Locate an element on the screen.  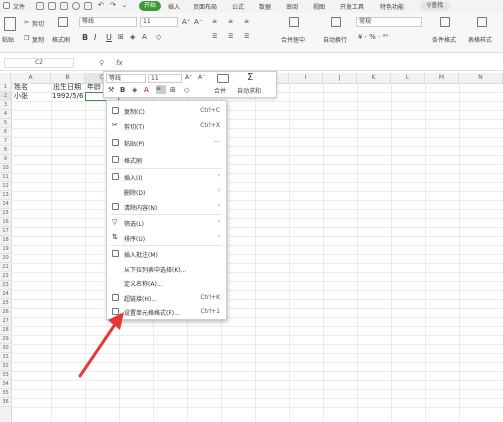
search-box: ⚲查找 is located at coordinates (435, 6).